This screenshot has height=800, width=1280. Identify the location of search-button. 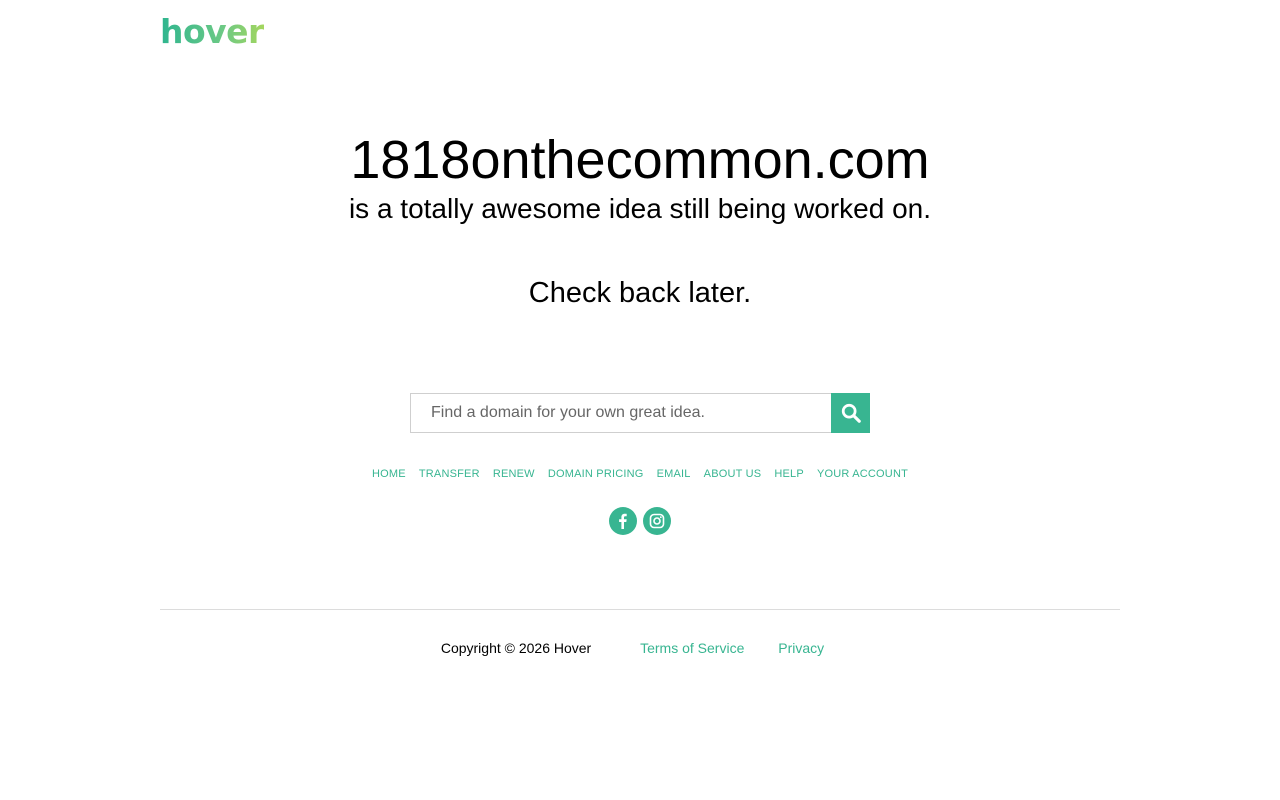
(850, 413).